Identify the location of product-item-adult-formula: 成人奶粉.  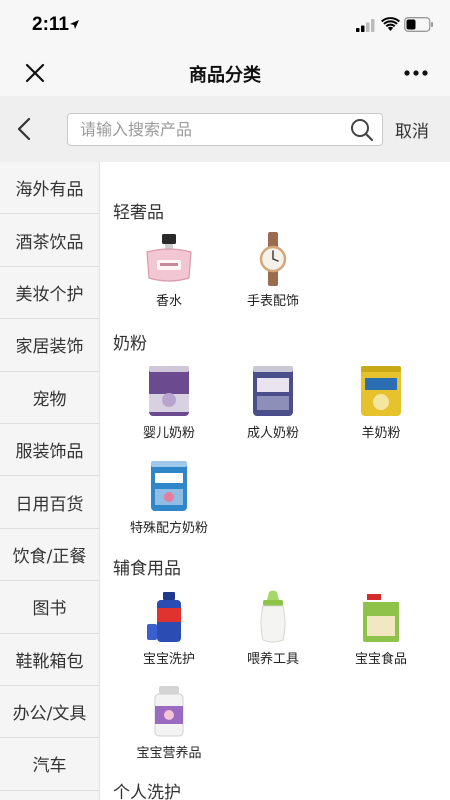
(273, 402).